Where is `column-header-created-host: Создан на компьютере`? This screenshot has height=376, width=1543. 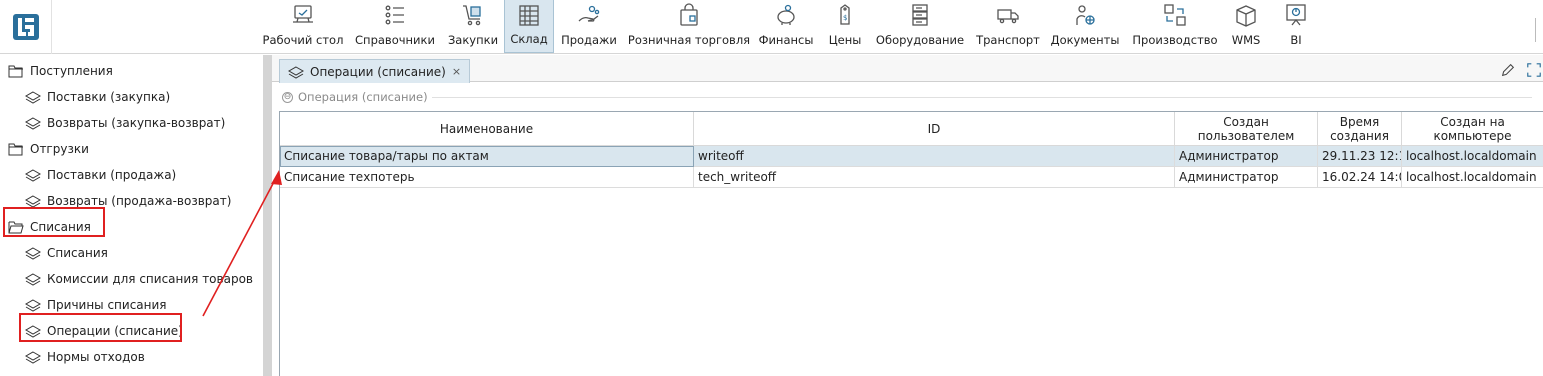
column-header-created-host: Создан на компьютере is located at coordinates (1472, 129).